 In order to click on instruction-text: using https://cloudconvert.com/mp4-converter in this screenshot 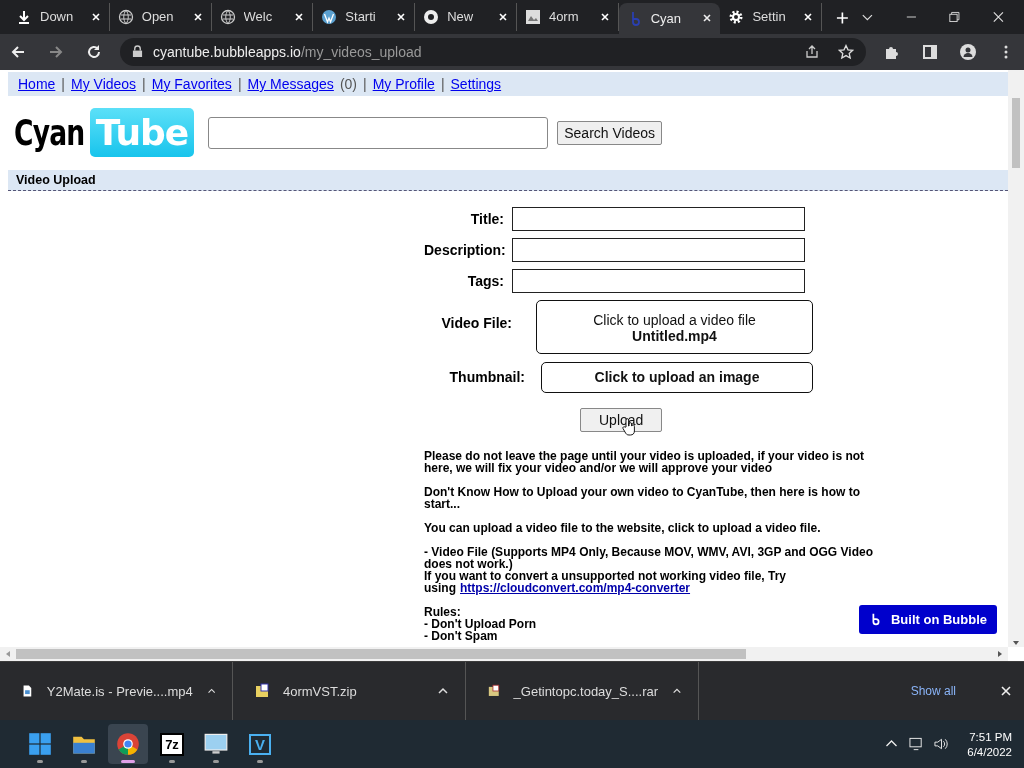, I will do `click(557, 587)`.